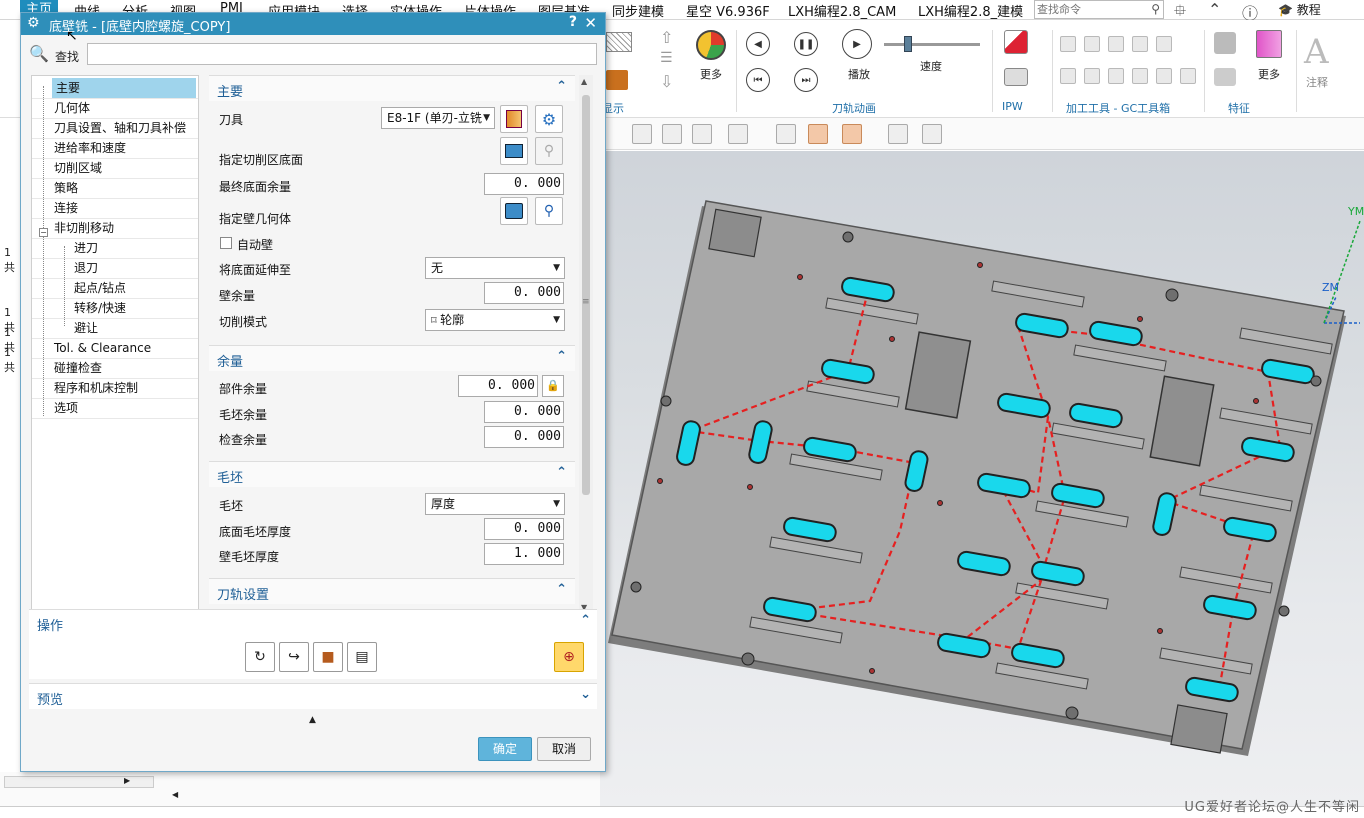 The width and height of the screenshot is (1364, 818). Describe the element at coordinates (642, 134) in the screenshot. I see `filter-icon` at that location.